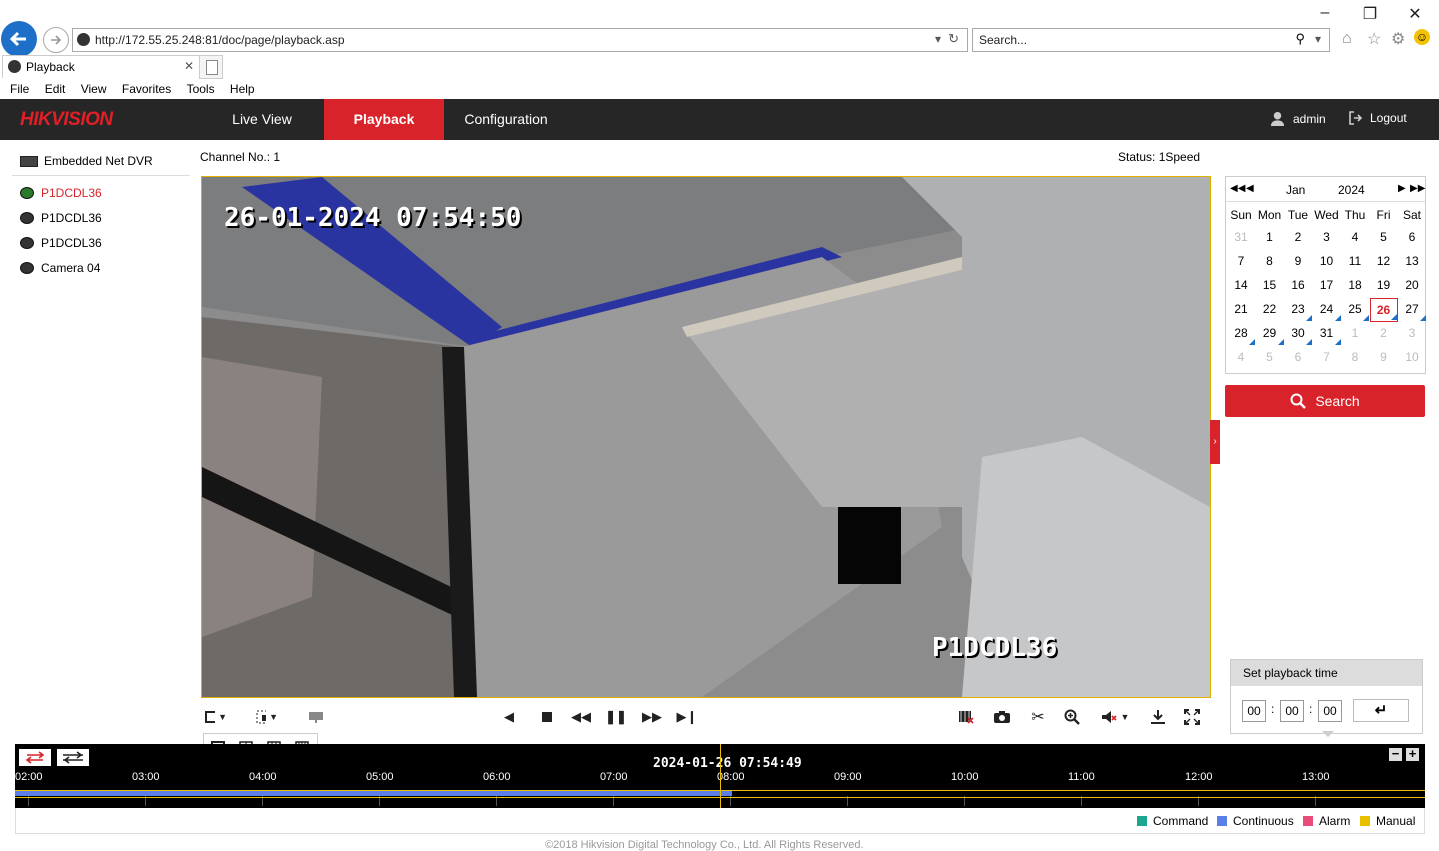  I want to click on calendar-day: 15, so click(1270, 286).